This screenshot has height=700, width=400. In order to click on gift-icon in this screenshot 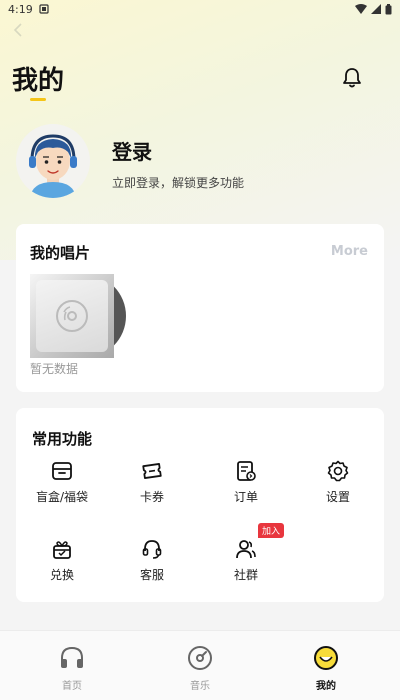, I will do `click(62, 550)`.